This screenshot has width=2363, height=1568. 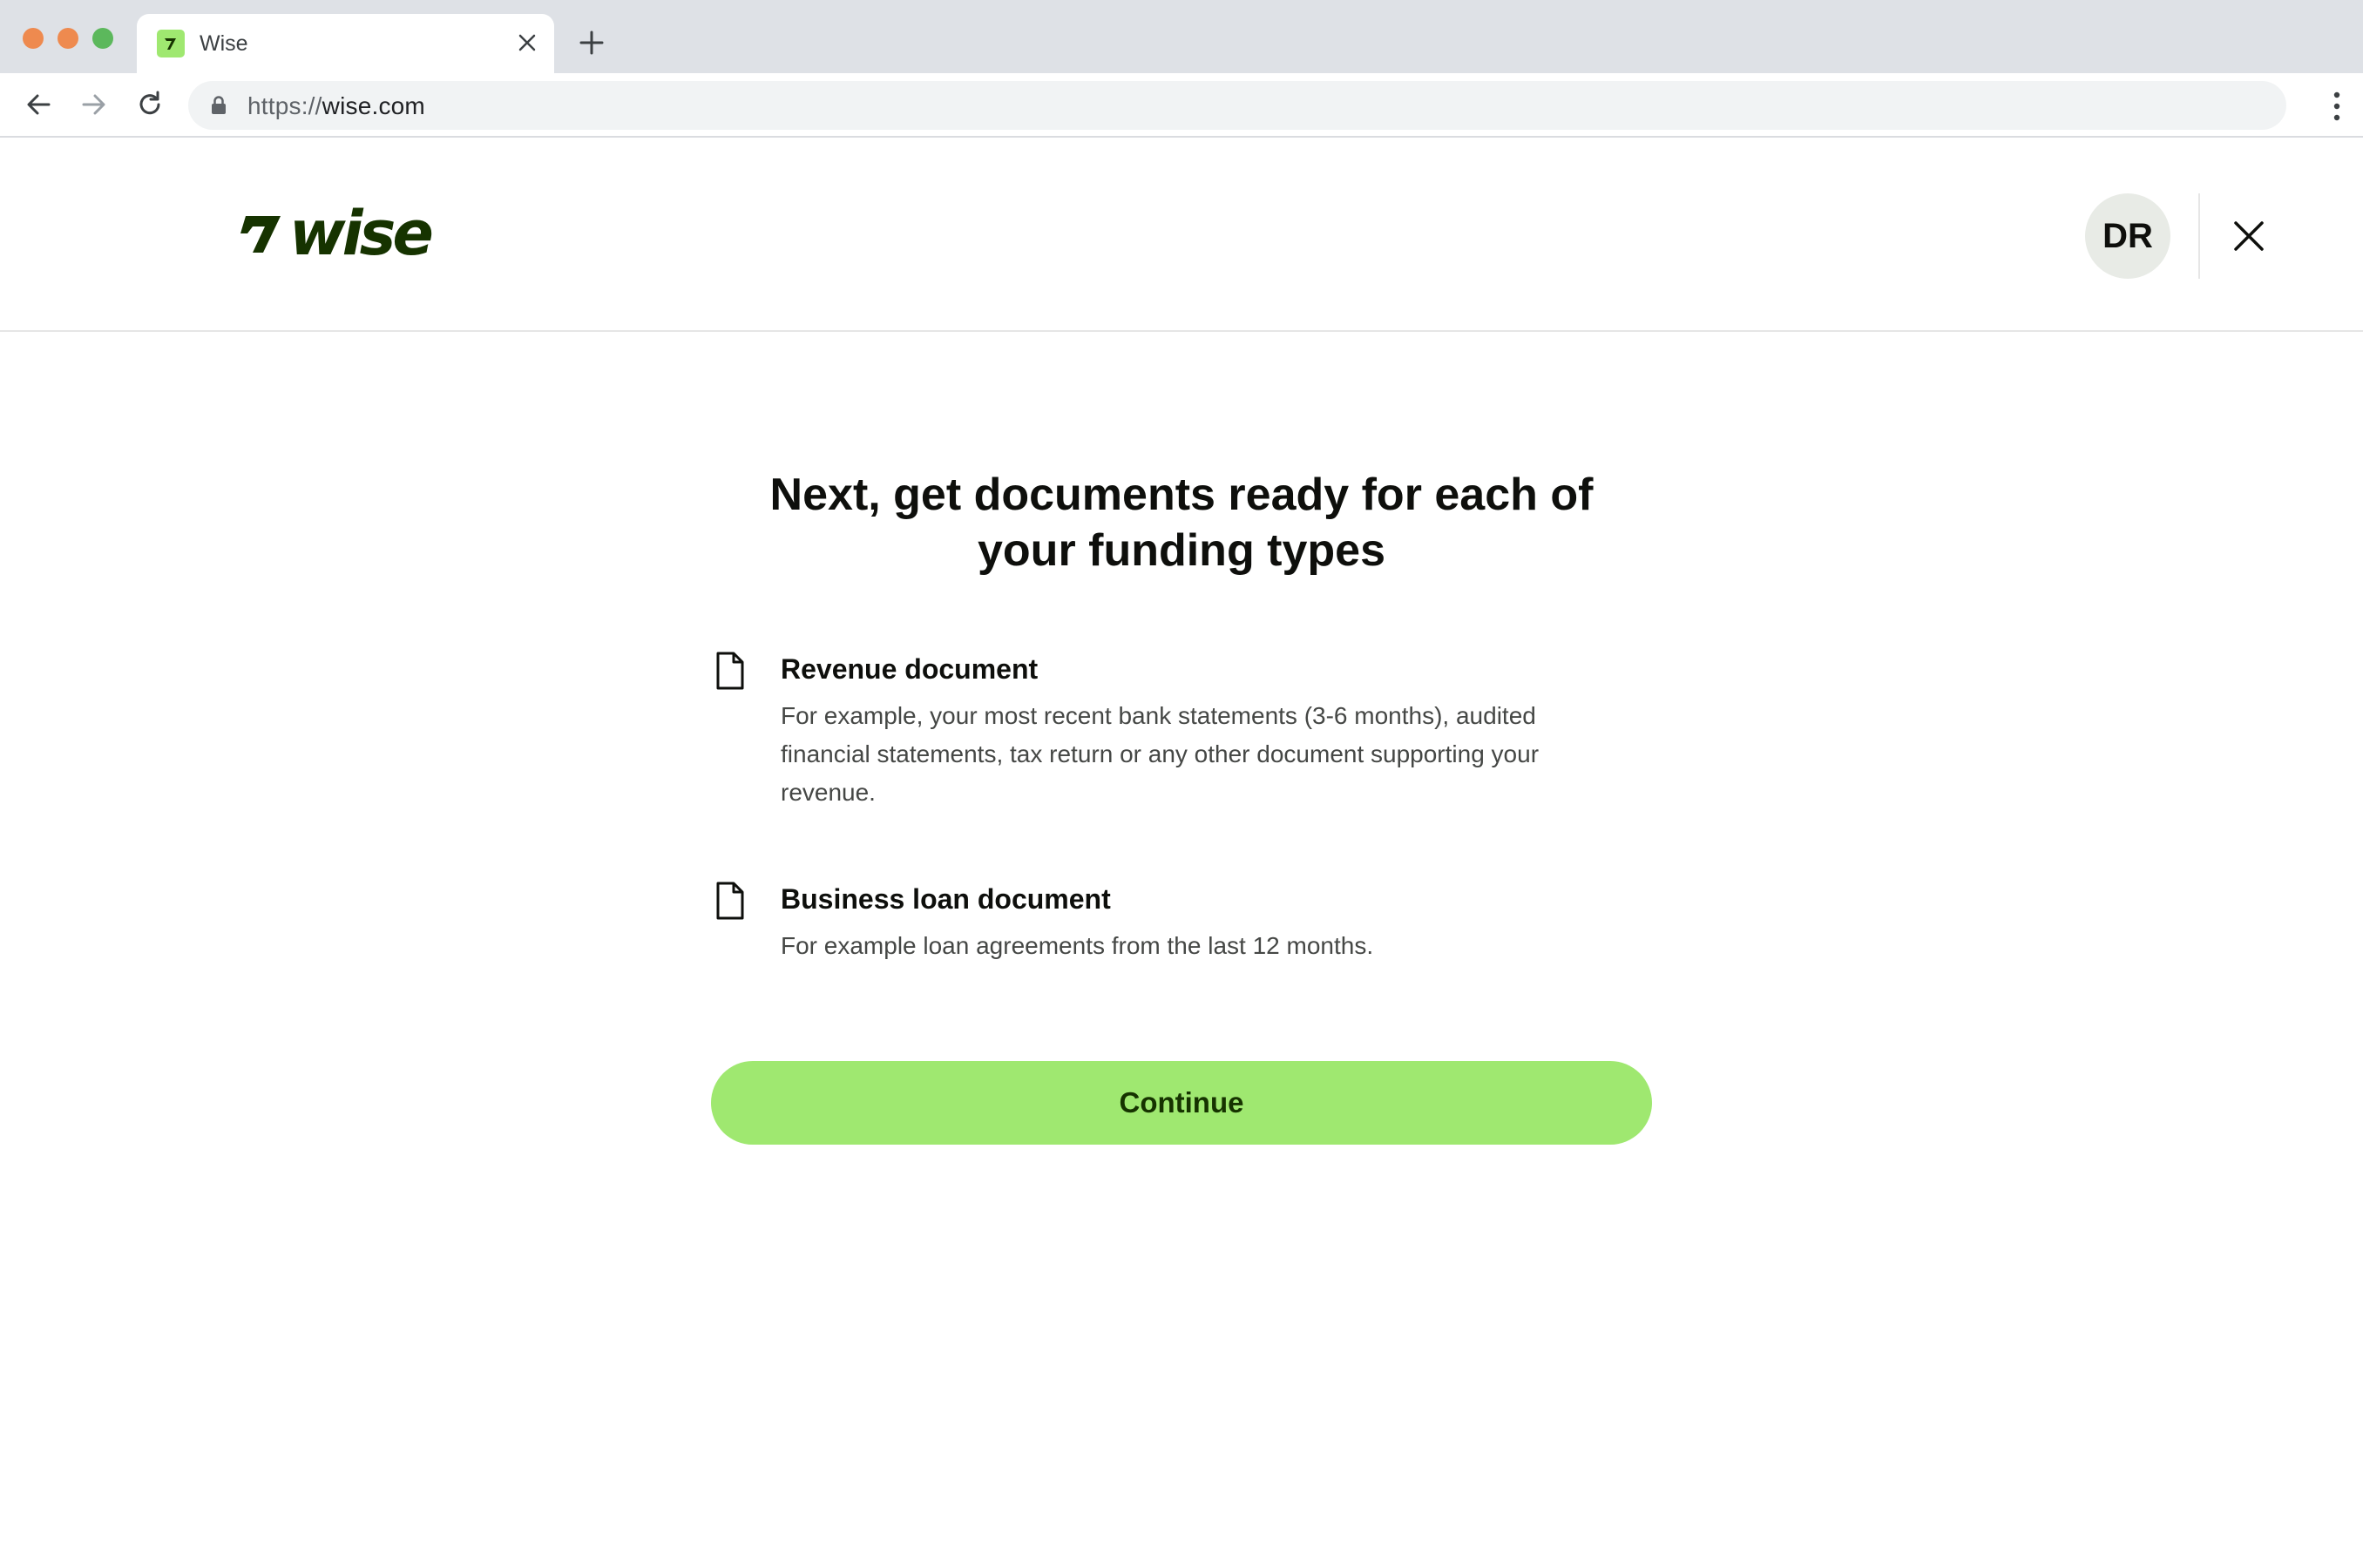 I want to click on wise-favicon-icon, so click(x=171, y=44).